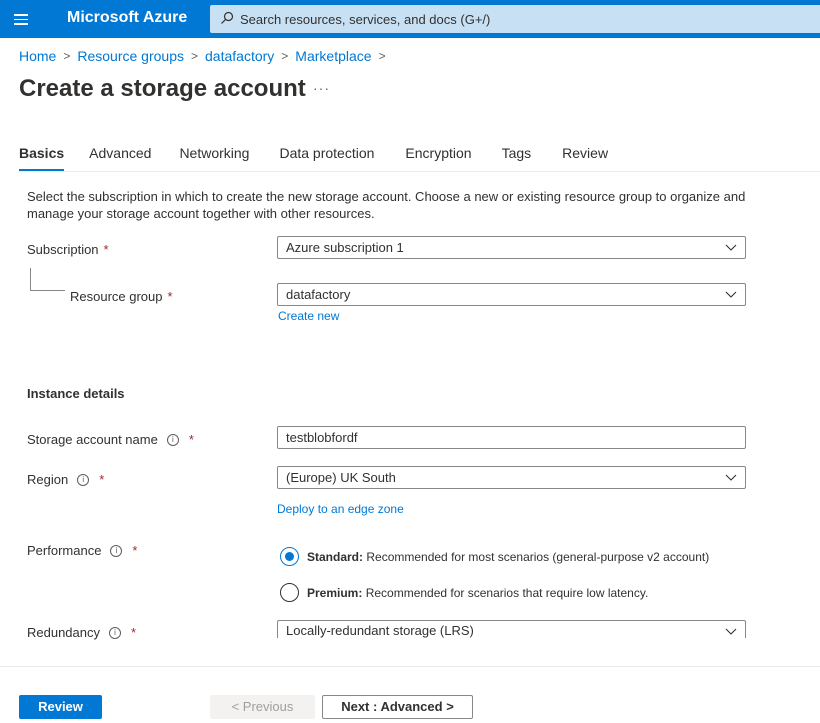 The image size is (820, 723). What do you see at coordinates (345, 247) in the screenshot?
I see `subscription-value: Azure subscription 1` at bounding box center [345, 247].